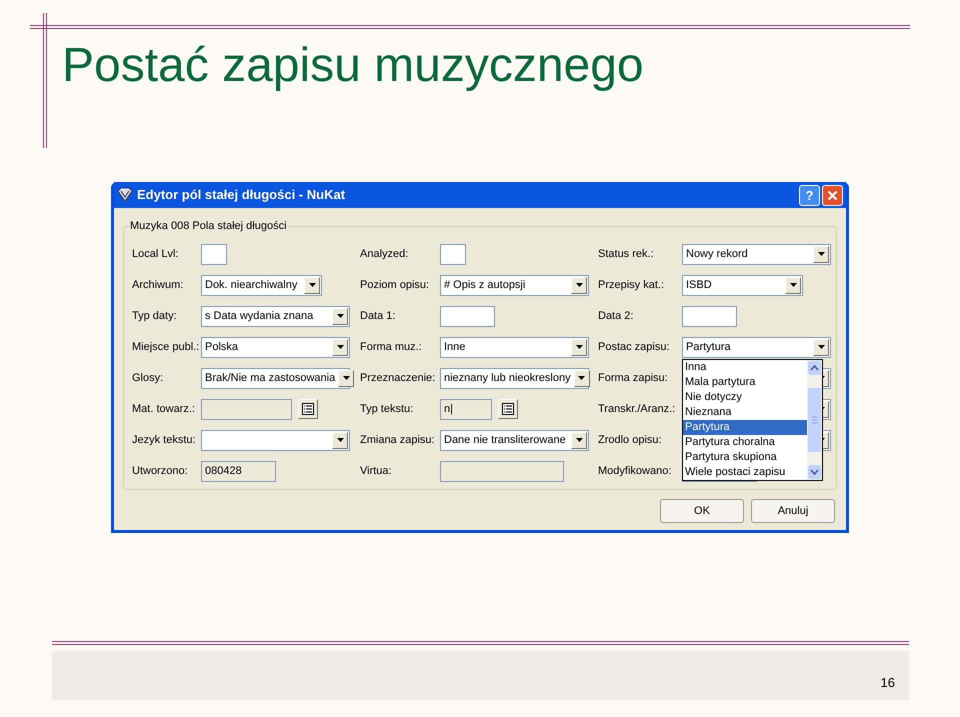 This screenshot has width=960, height=717. What do you see at coordinates (745, 457) in the screenshot?
I see `dropdown-option: Partytura skupiona` at bounding box center [745, 457].